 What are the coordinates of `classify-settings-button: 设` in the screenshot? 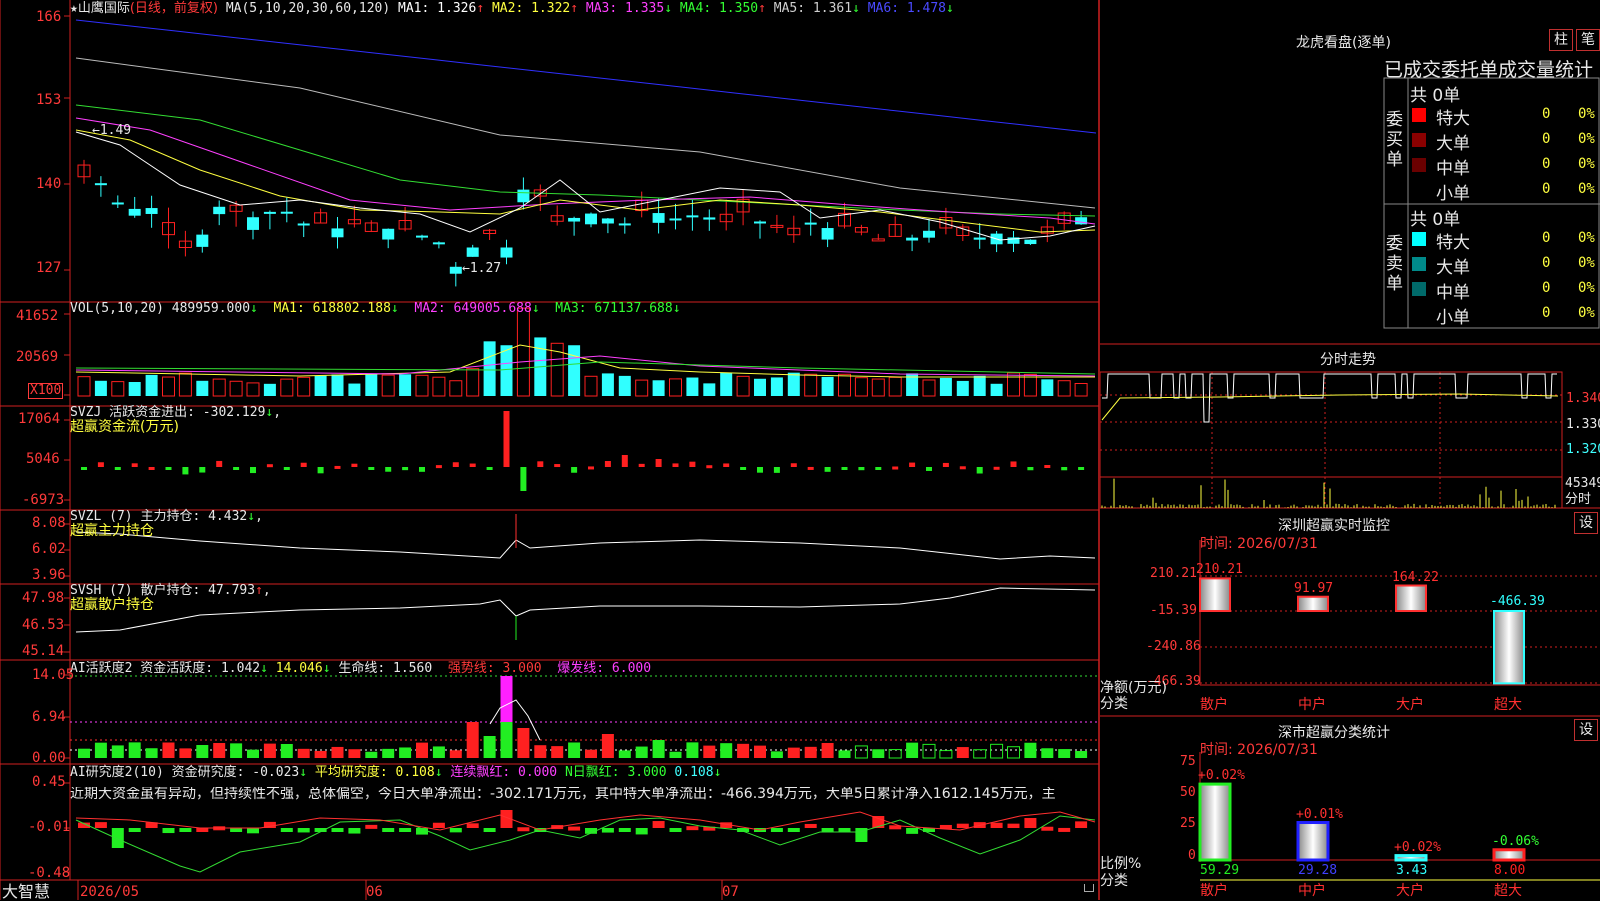 It's located at (1586, 730).